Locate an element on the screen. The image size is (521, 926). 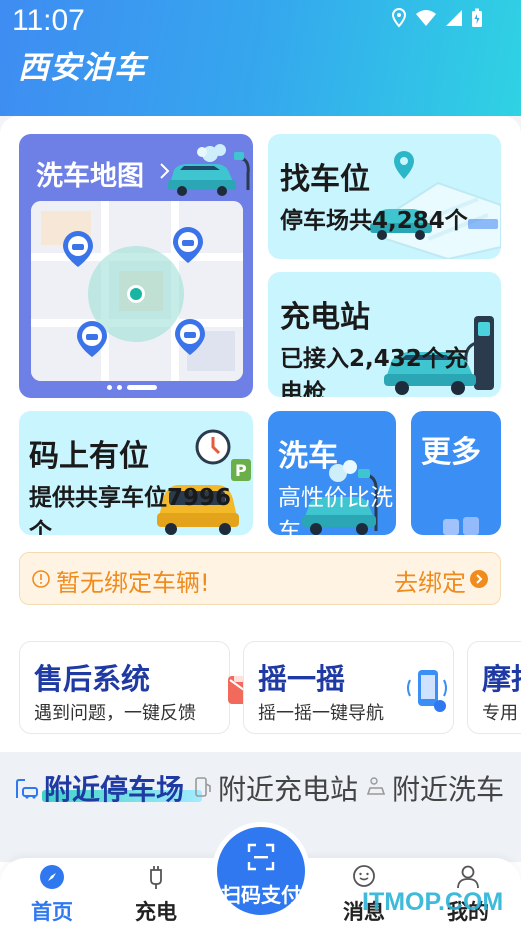
status-time: 11:07 is located at coordinates (48, 20).